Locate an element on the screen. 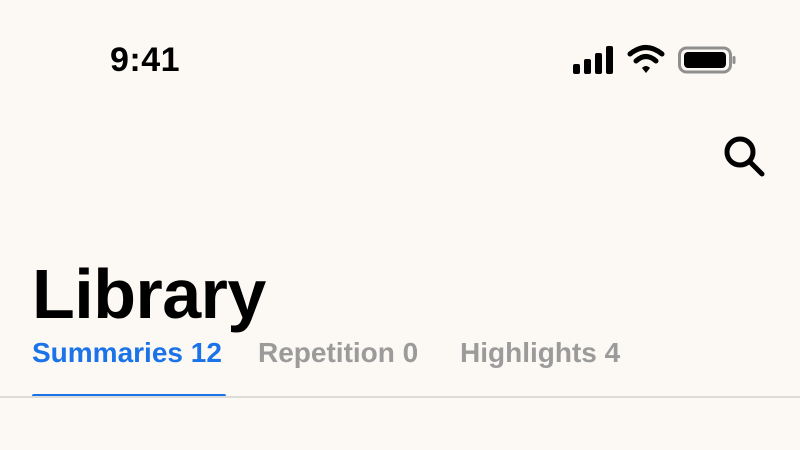 The image size is (800, 450). tab-highlights: Highlights 4 is located at coordinates (545, 362).